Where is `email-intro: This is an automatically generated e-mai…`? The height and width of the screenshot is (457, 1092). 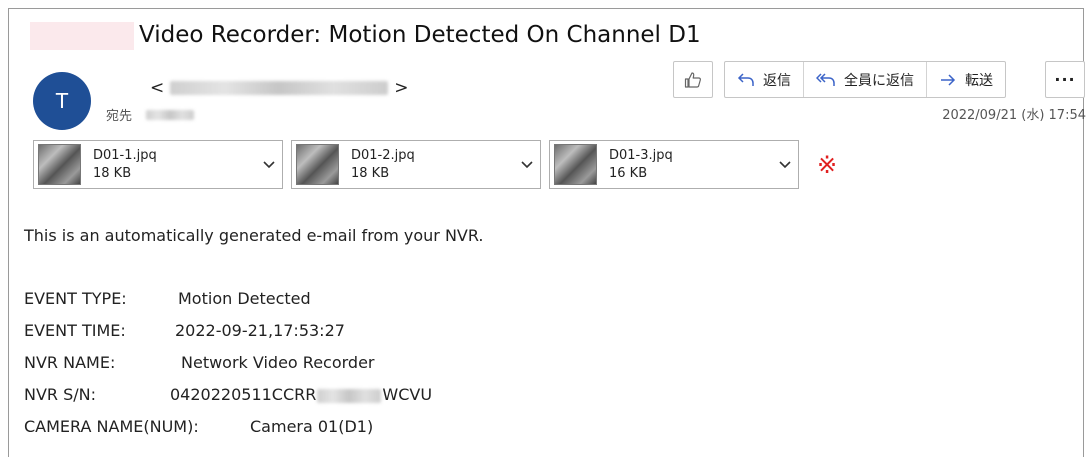 email-intro: This is an automatically generated e-mai… is located at coordinates (254, 235).